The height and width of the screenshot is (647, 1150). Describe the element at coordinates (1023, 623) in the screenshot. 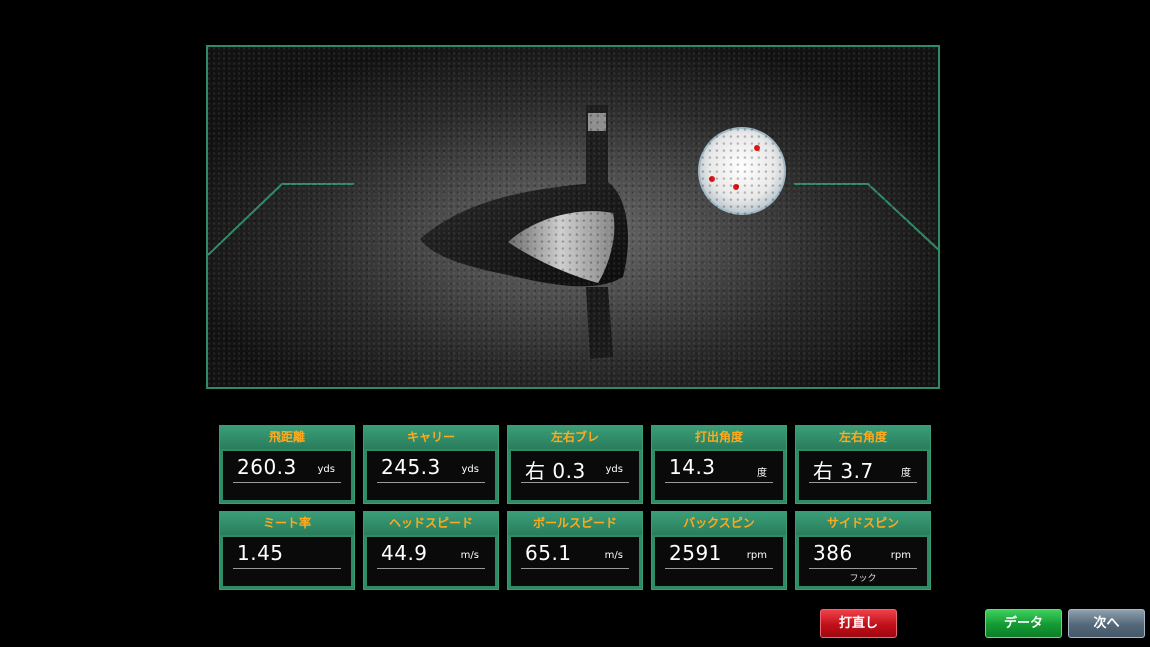

I see `data-button: データ` at that location.